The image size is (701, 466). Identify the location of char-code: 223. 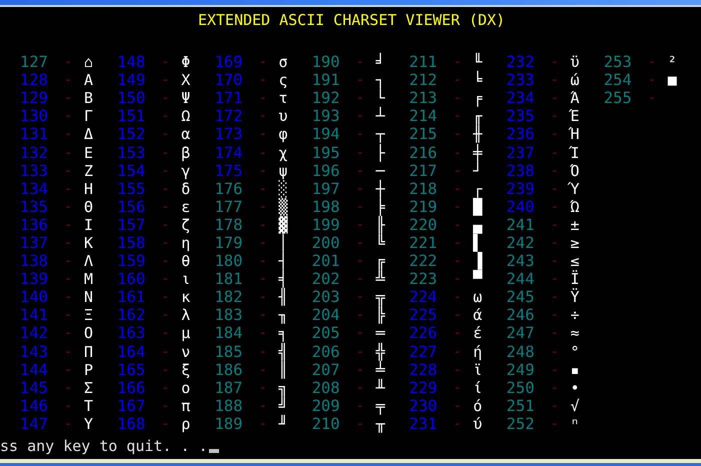
(423, 279).